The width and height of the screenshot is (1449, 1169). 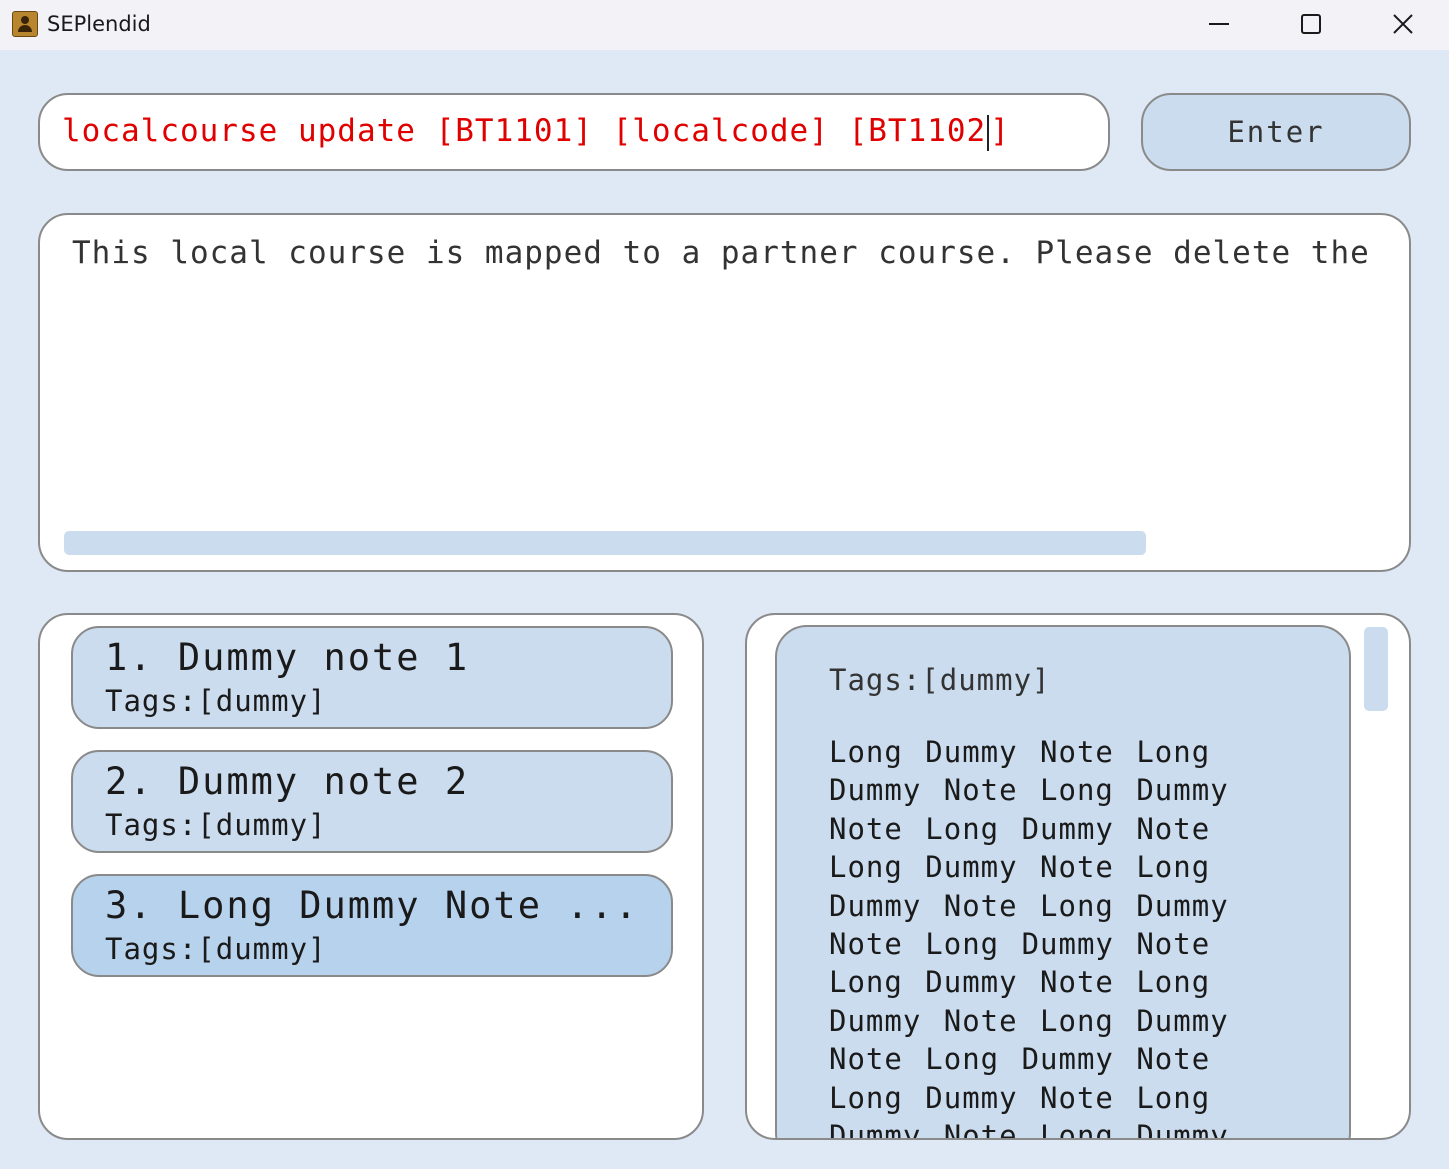 What do you see at coordinates (1276, 132) in the screenshot?
I see `enter-button: Enter` at bounding box center [1276, 132].